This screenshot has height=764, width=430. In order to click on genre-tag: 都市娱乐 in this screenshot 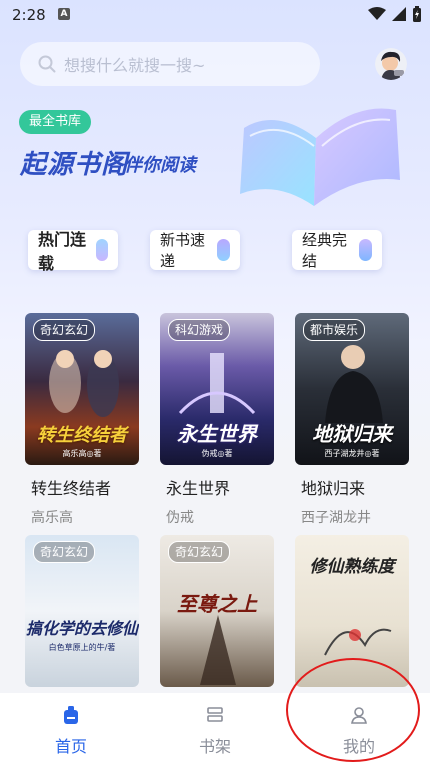, I will do `click(334, 330)`.